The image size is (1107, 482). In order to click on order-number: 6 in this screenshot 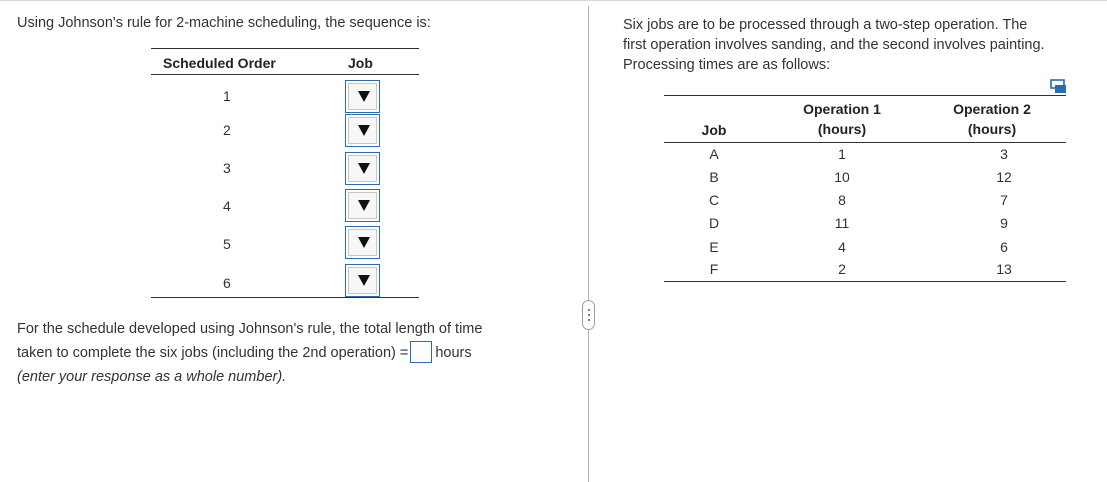, I will do `click(227, 283)`.